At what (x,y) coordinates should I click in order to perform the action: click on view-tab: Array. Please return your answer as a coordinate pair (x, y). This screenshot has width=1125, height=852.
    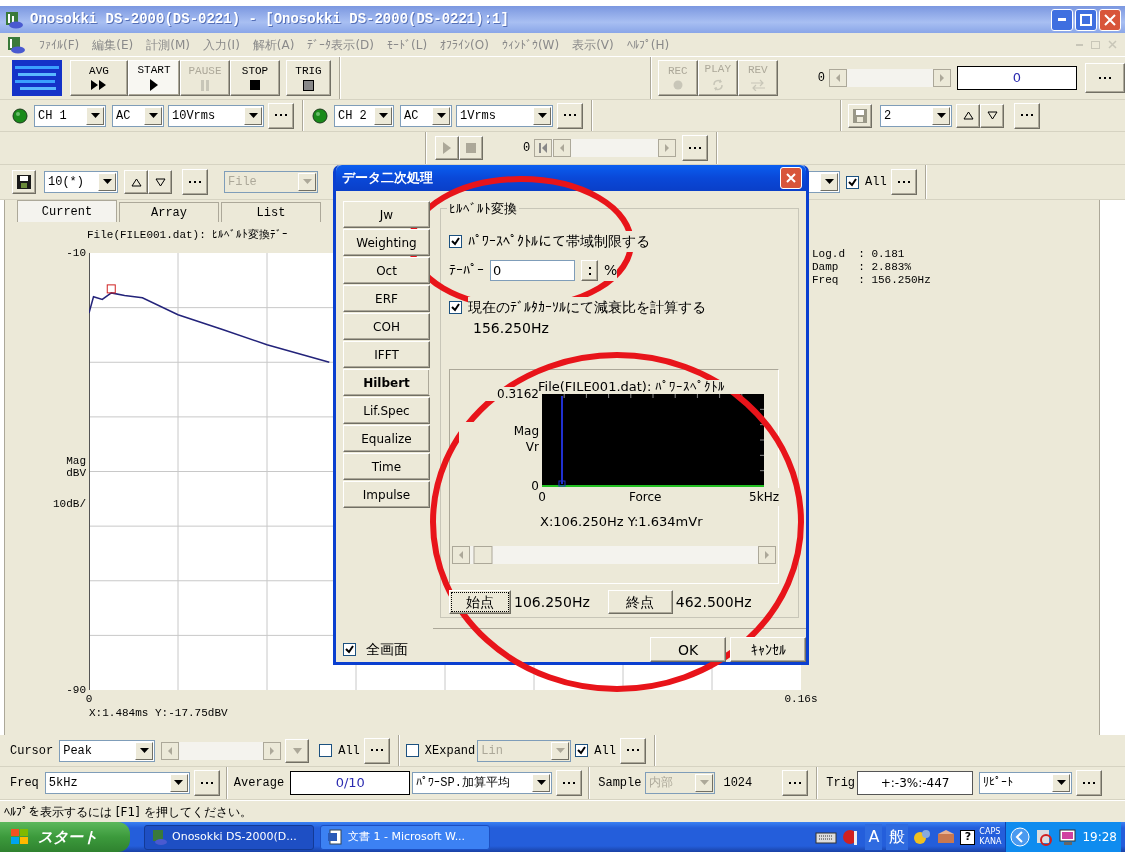
    Looking at the image, I should click on (169, 212).